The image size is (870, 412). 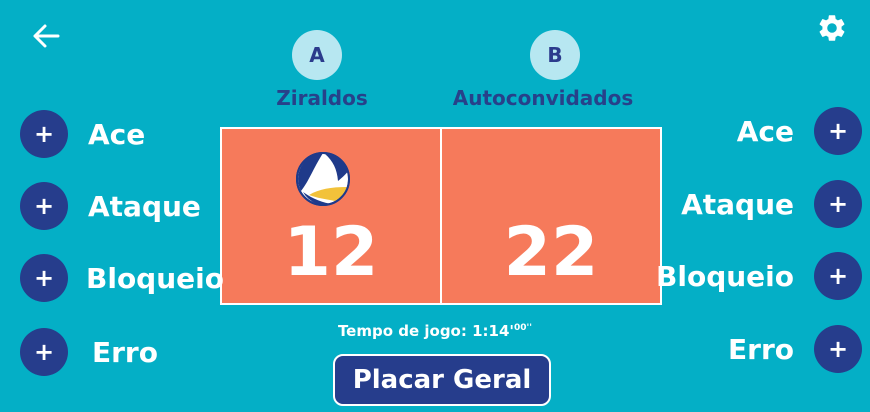 What do you see at coordinates (322, 98) in the screenshot?
I see `team-a-name: Ziraldos` at bounding box center [322, 98].